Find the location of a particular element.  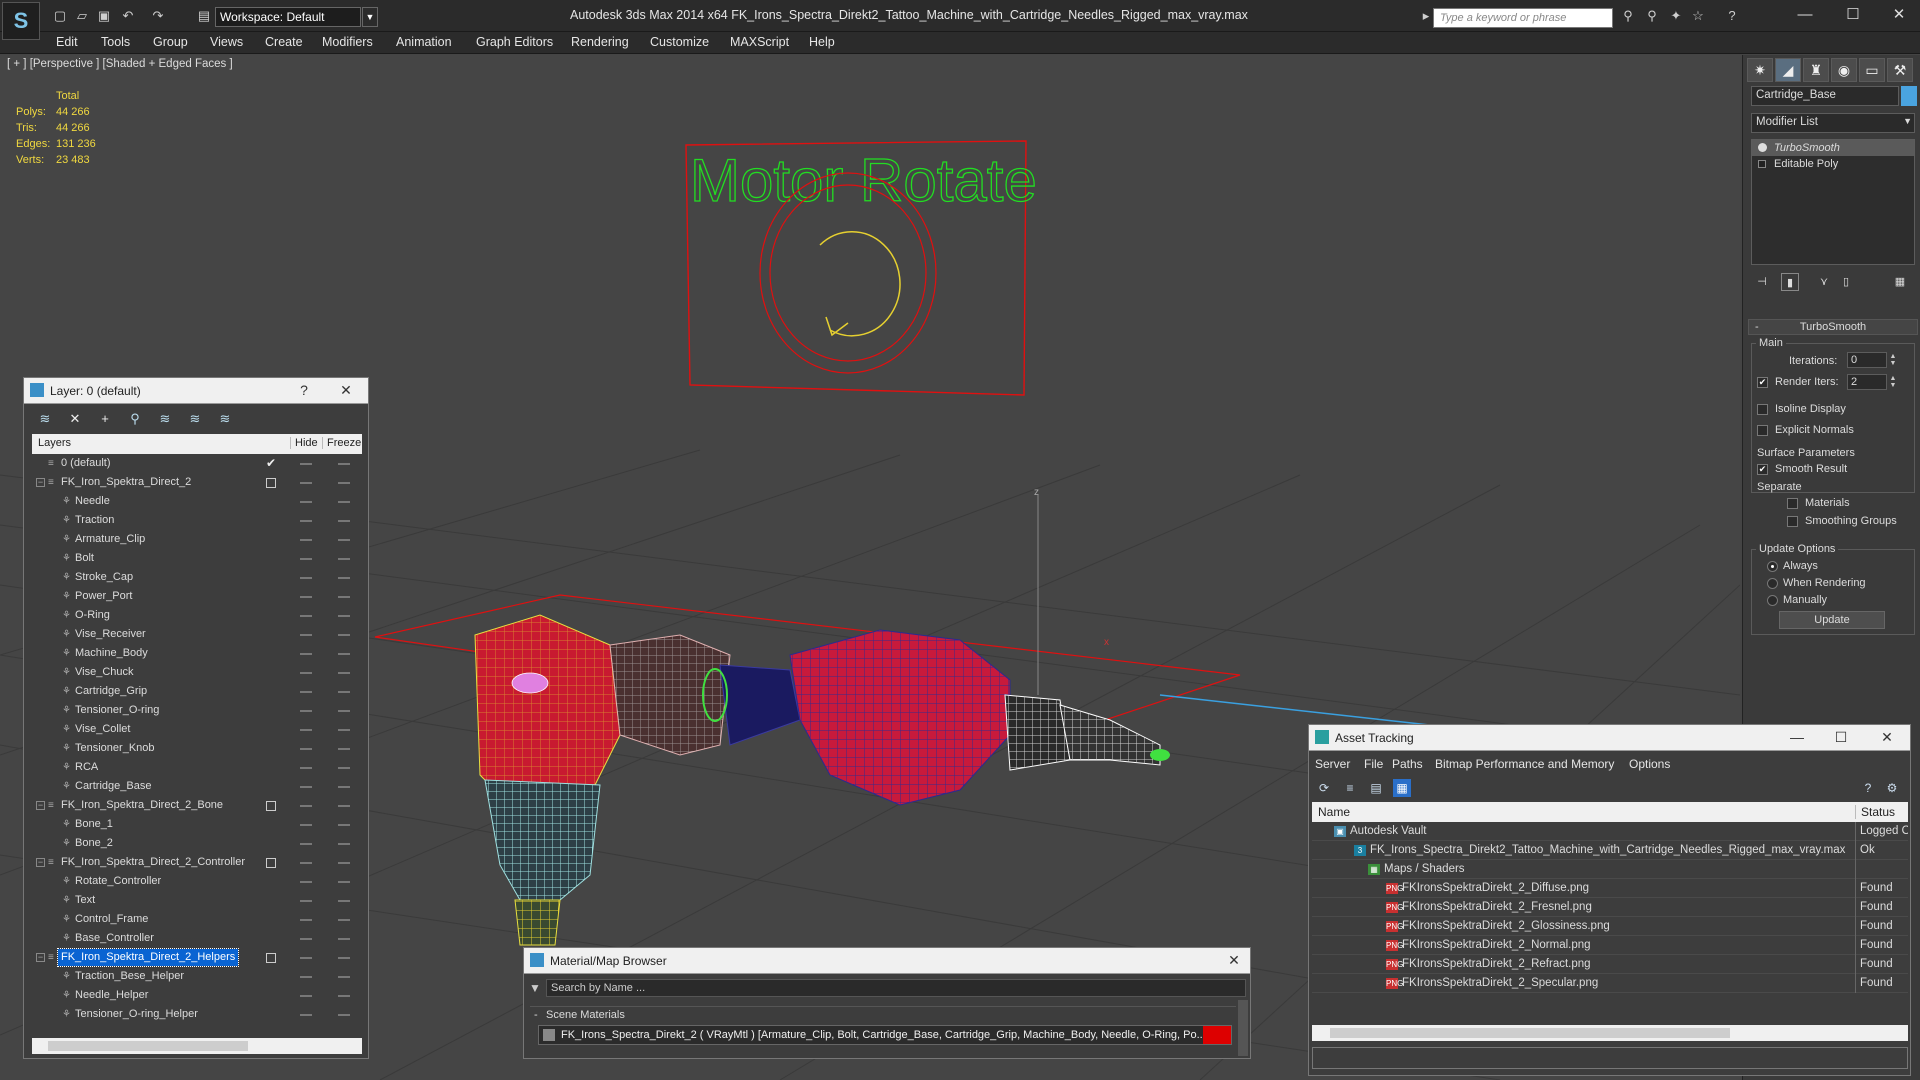

display-tab-icon: ▭ is located at coordinates (1872, 70).